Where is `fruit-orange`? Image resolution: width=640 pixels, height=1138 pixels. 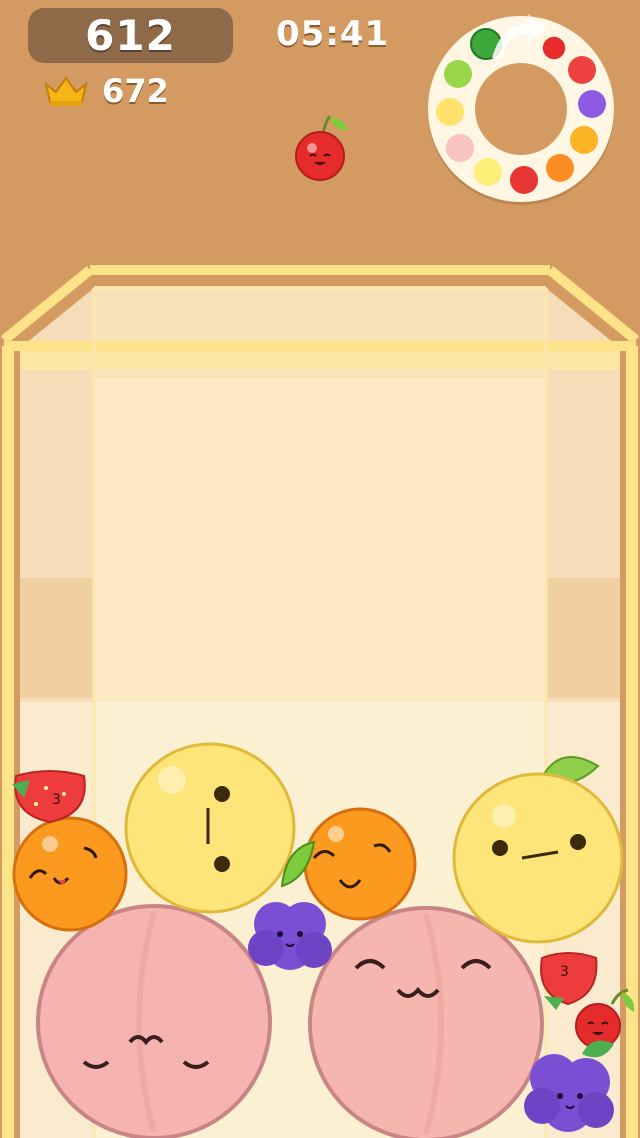 fruit-orange is located at coordinates (70, 874).